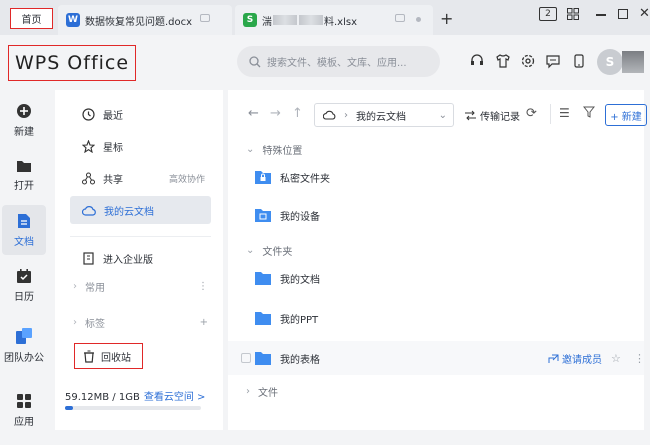 This screenshot has width=650, height=445. I want to click on shirt-icon, so click(503, 61).